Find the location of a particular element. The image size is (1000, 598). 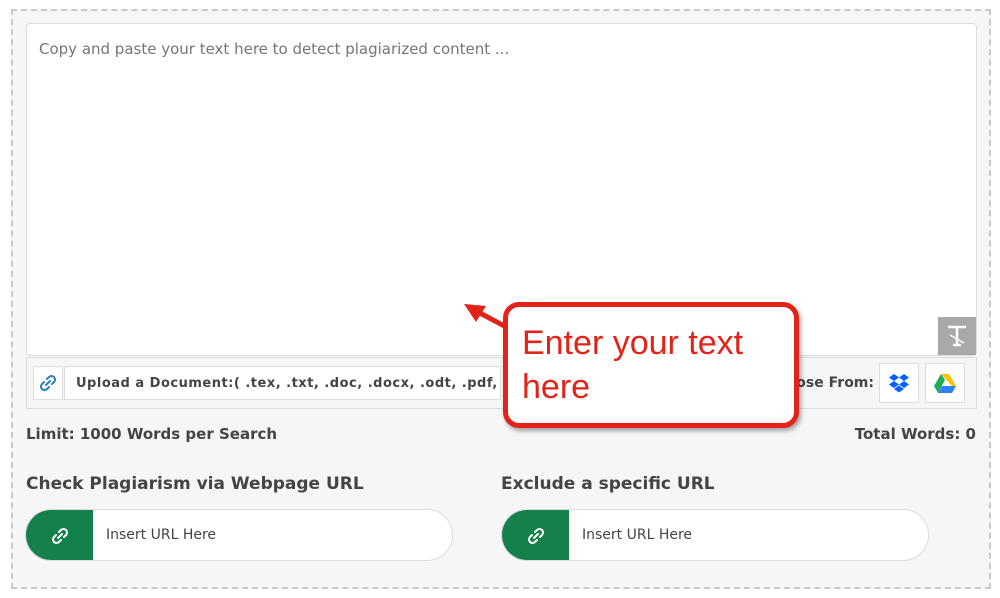

text-format-icon is located at coordinates (957, 336).